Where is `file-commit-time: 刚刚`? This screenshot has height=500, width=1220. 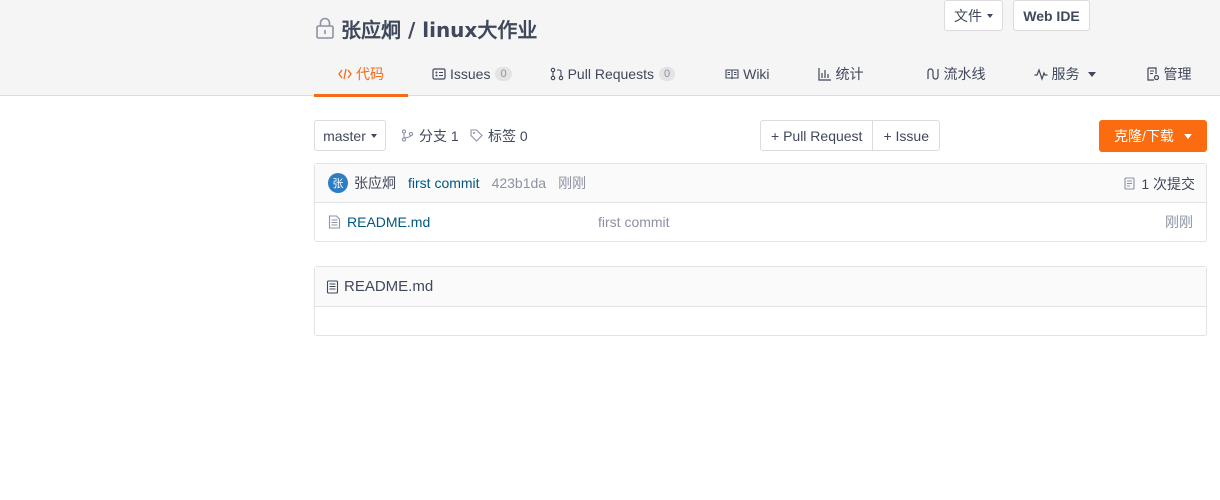 file-commit-time: 刚刚 is located at coordinates (1179, 222).